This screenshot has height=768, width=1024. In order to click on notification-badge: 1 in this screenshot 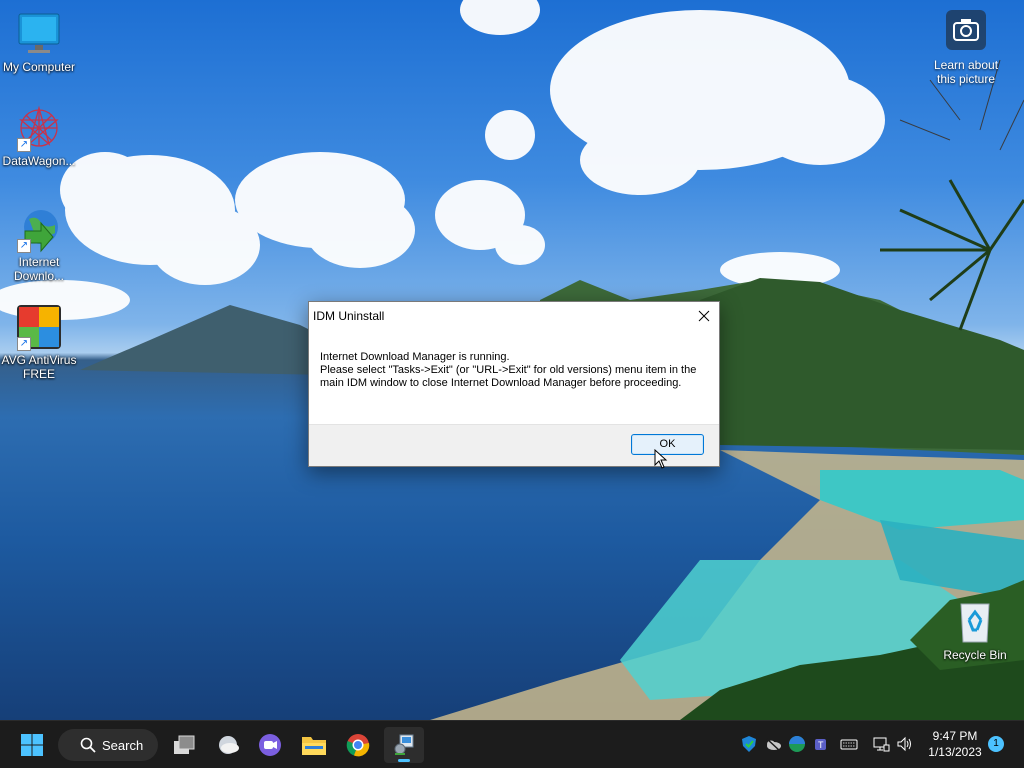, I will do `click(996, 744)`.